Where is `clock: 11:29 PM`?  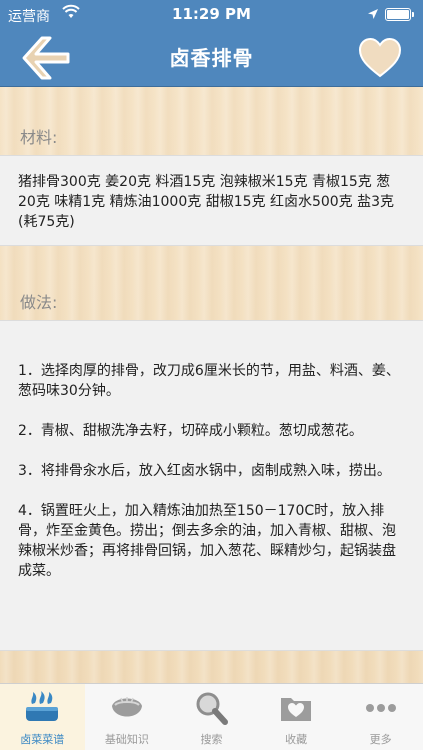 clock: 11:29 PM is located at coordinates (211, 14).